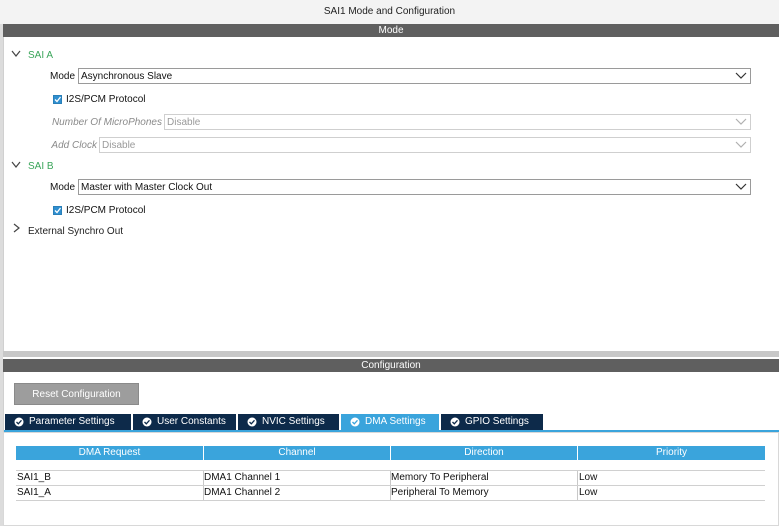 Image resolution: width=779 pixels, height=526 pixels. What do you see at coordinates (76, 231) in the screenshot?
I see `external-synchro-label: External Synchro Out` at bounding box center [76, 231].